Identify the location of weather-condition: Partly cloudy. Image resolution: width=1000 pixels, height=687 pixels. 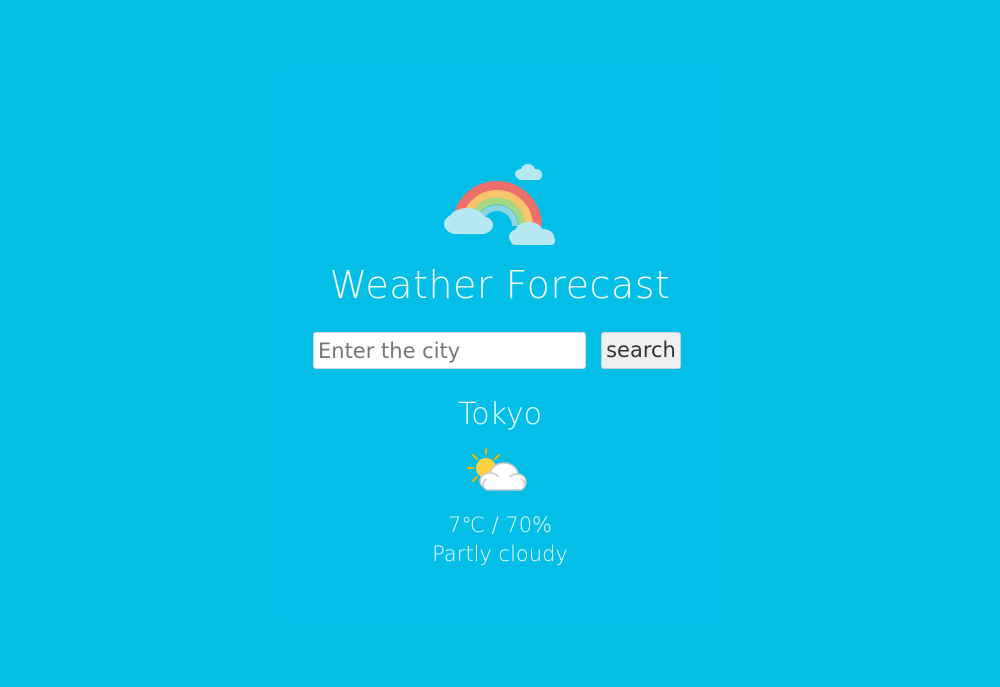
(500, 554).